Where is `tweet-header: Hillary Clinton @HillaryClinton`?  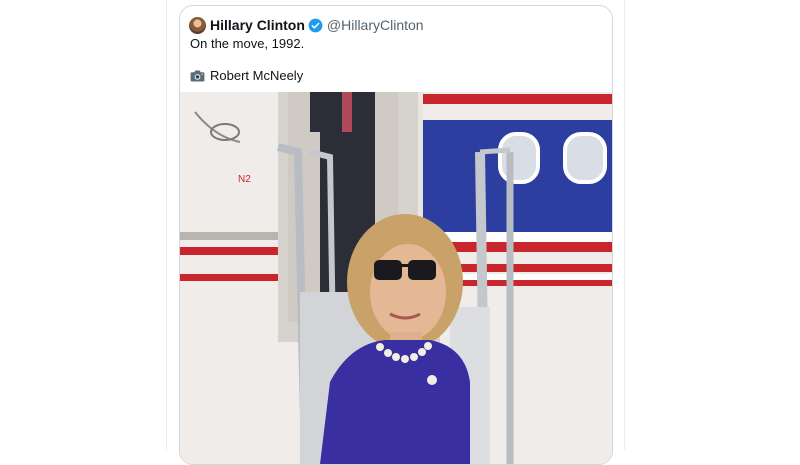 tweet-header: Hillary Clinton @HillaryClinton is located at coordinates (306, 25).